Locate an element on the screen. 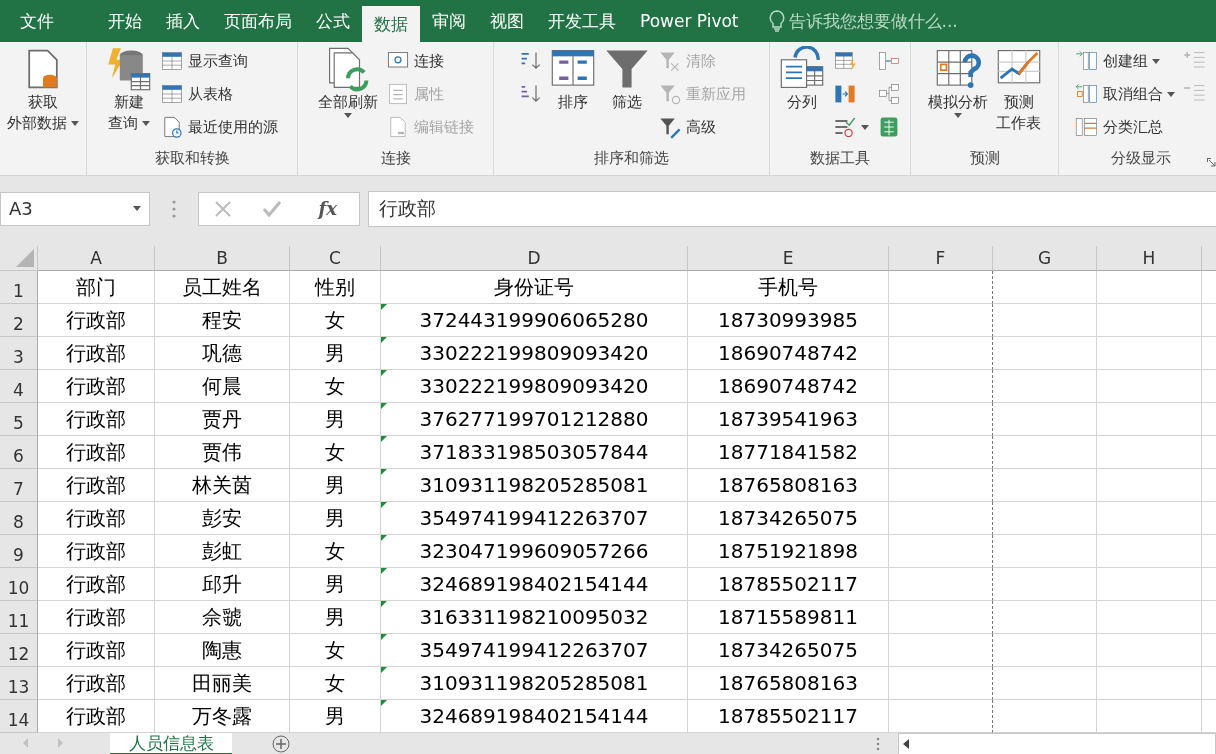 The height and width of the screenshot is (754, 1216). ribbon-button: 高级 is located at coordinates (701, 127).